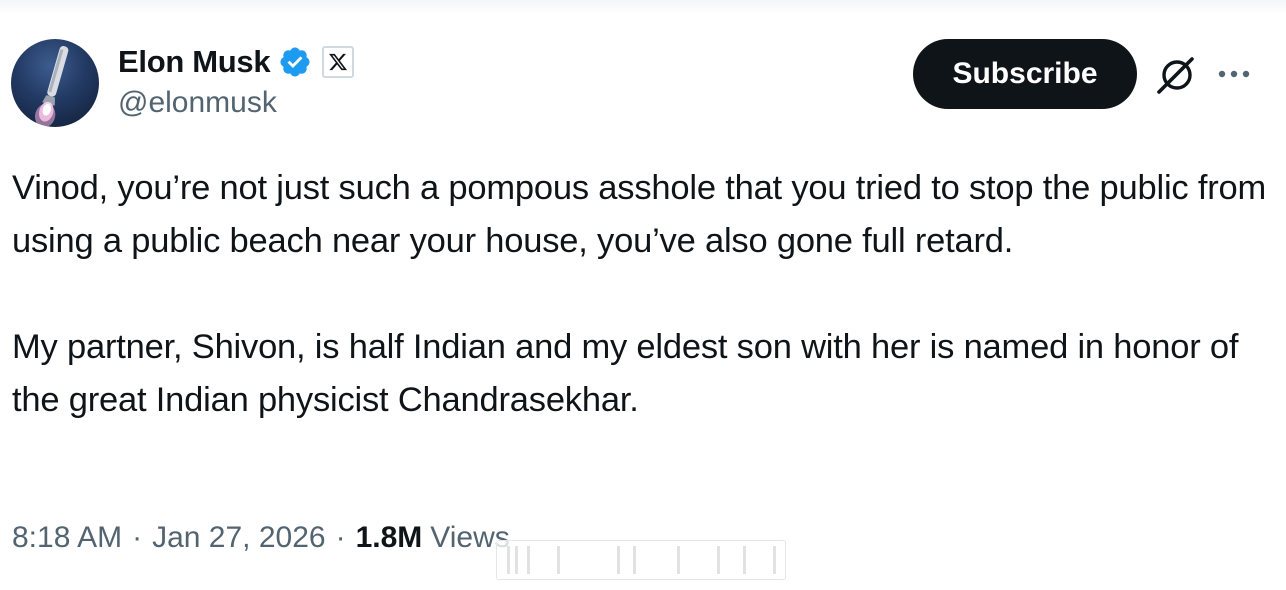 The height and width of the screenshot is (590, 1286). What do you see at coordinates (643, 7) in the screenshot?
I see `top-divider` at bounding box center [643, 7].